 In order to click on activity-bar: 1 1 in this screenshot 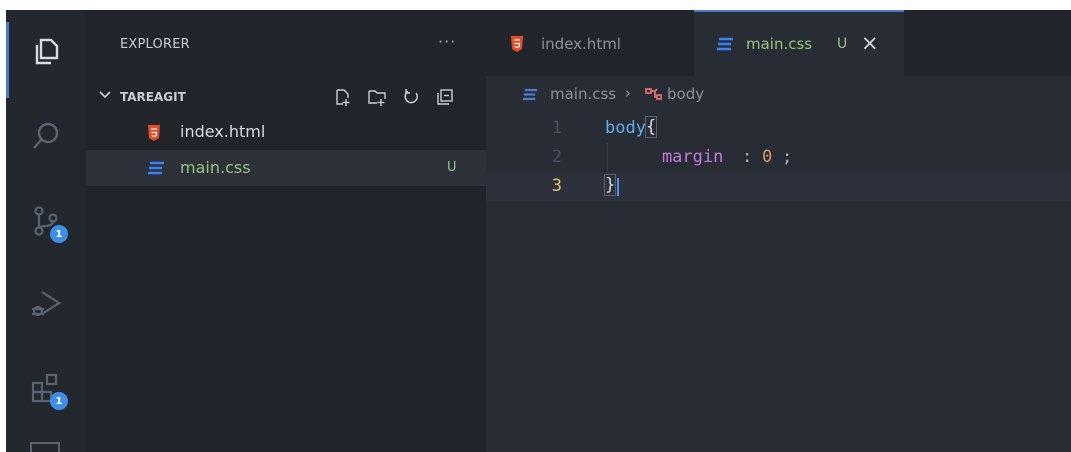, I will do `click(46, 231)`.